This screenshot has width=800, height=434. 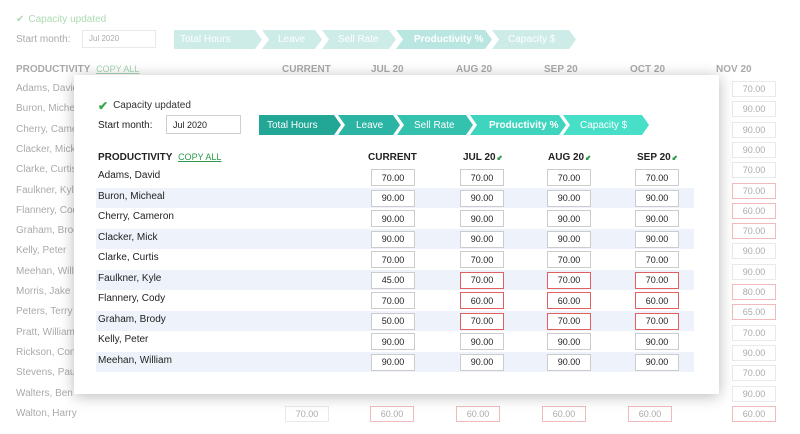 What do you see at coordinates (129, 175) in the screenshot?
I see `employee-name: Adams, David` at bounding box center [129, 175].